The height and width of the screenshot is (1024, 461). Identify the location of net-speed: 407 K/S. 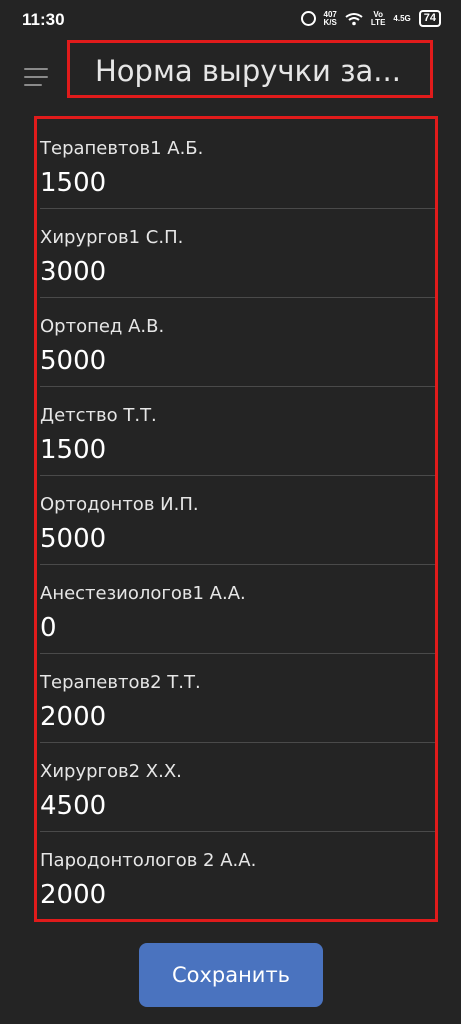
(330, 18).